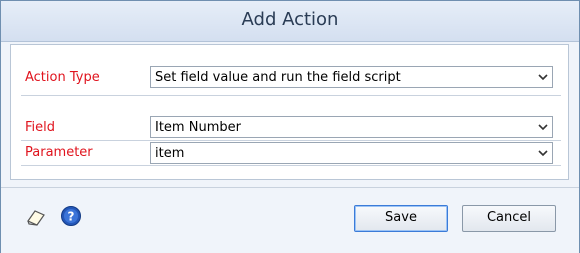  I want to click on action-type-label: Action Type, so click(62, 77).